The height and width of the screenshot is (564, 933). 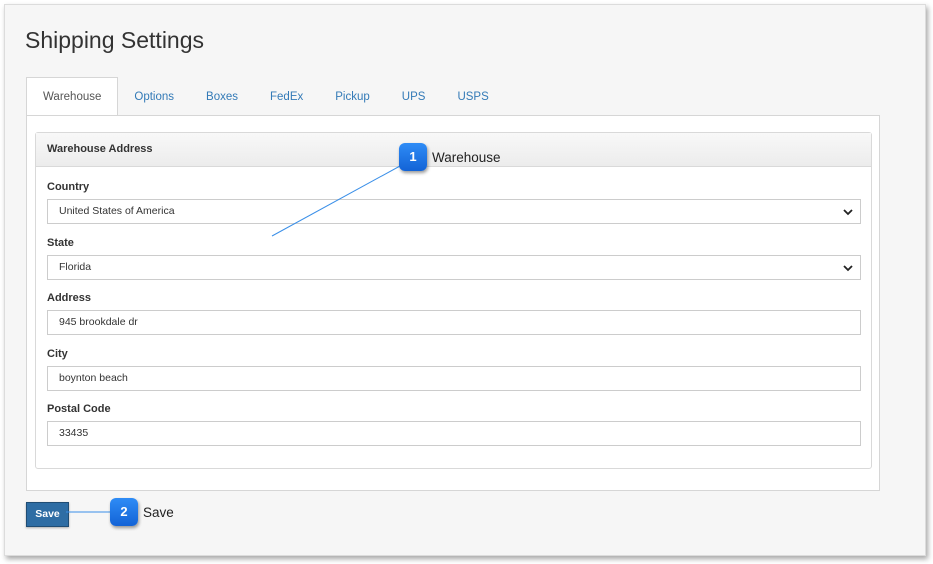 I want to click on page-title: Shipping Settings, so click(x=115, y=40).